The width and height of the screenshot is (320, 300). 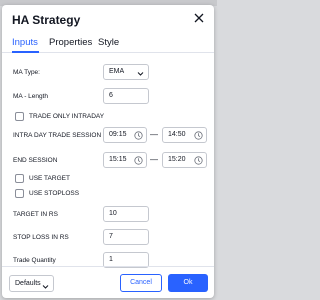 I want to click on ma-length-input: 6, so click(x=126, y=96).